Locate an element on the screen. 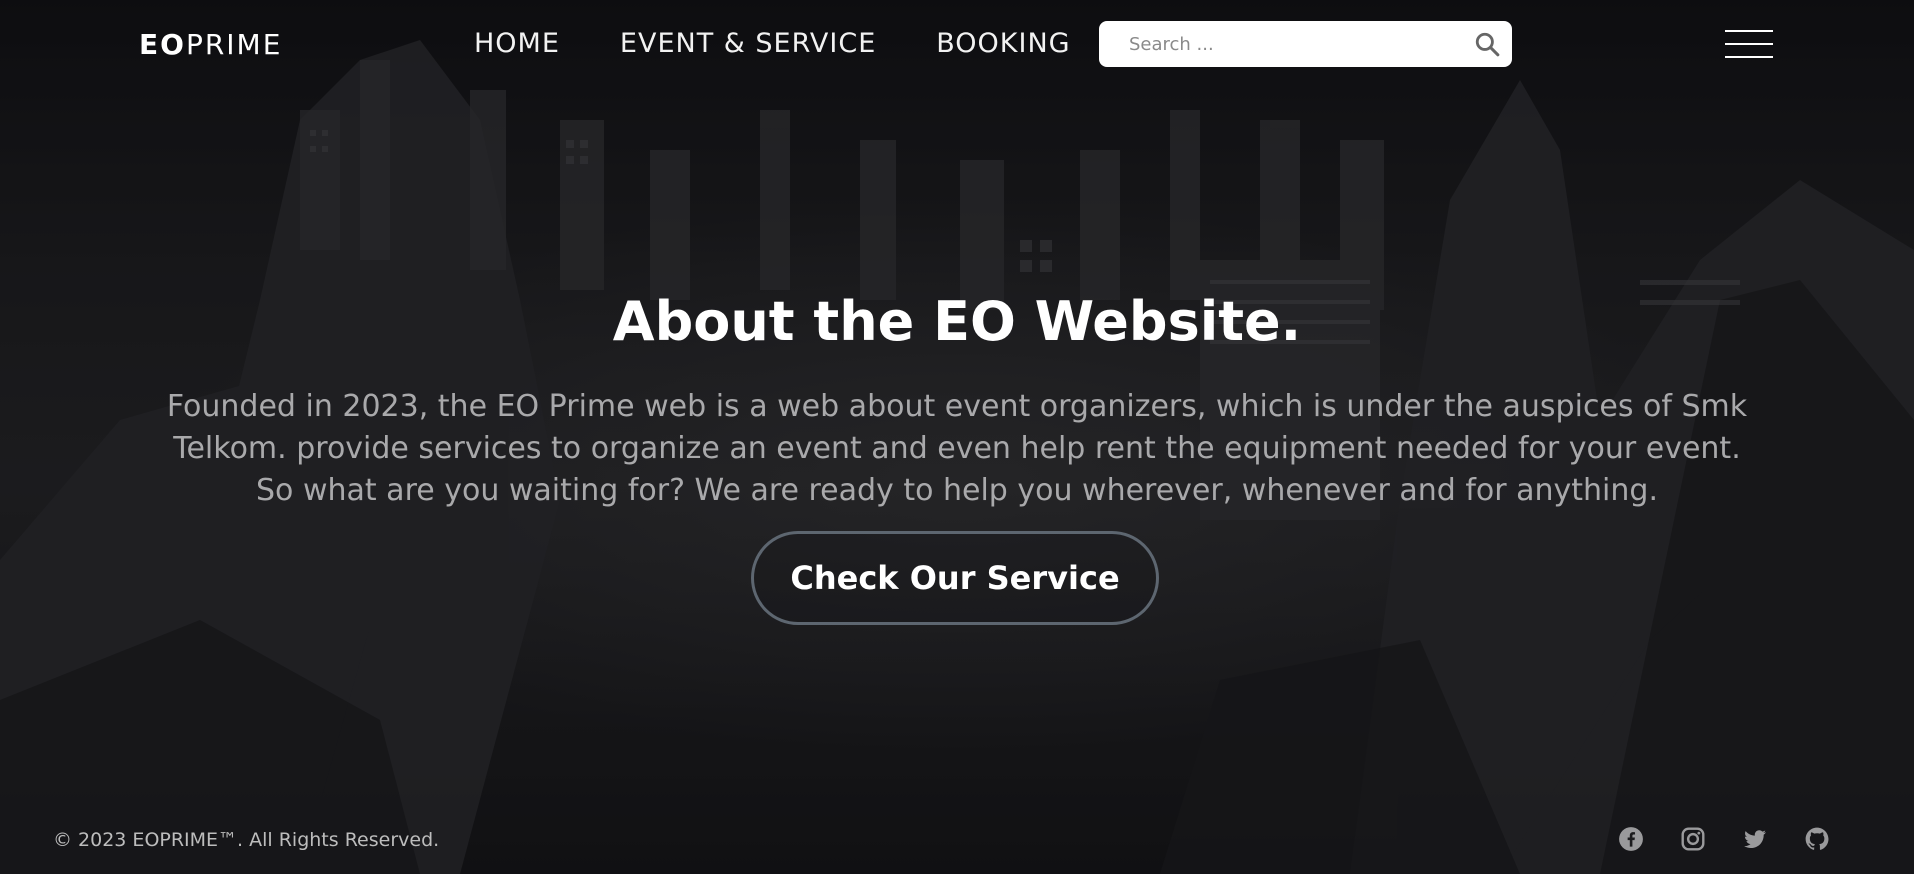 Image resolution: width=1914 pixels, height=874 pixels. nav-item-event-service: EVENT & SERVICE is located at coordinates (748, 43).